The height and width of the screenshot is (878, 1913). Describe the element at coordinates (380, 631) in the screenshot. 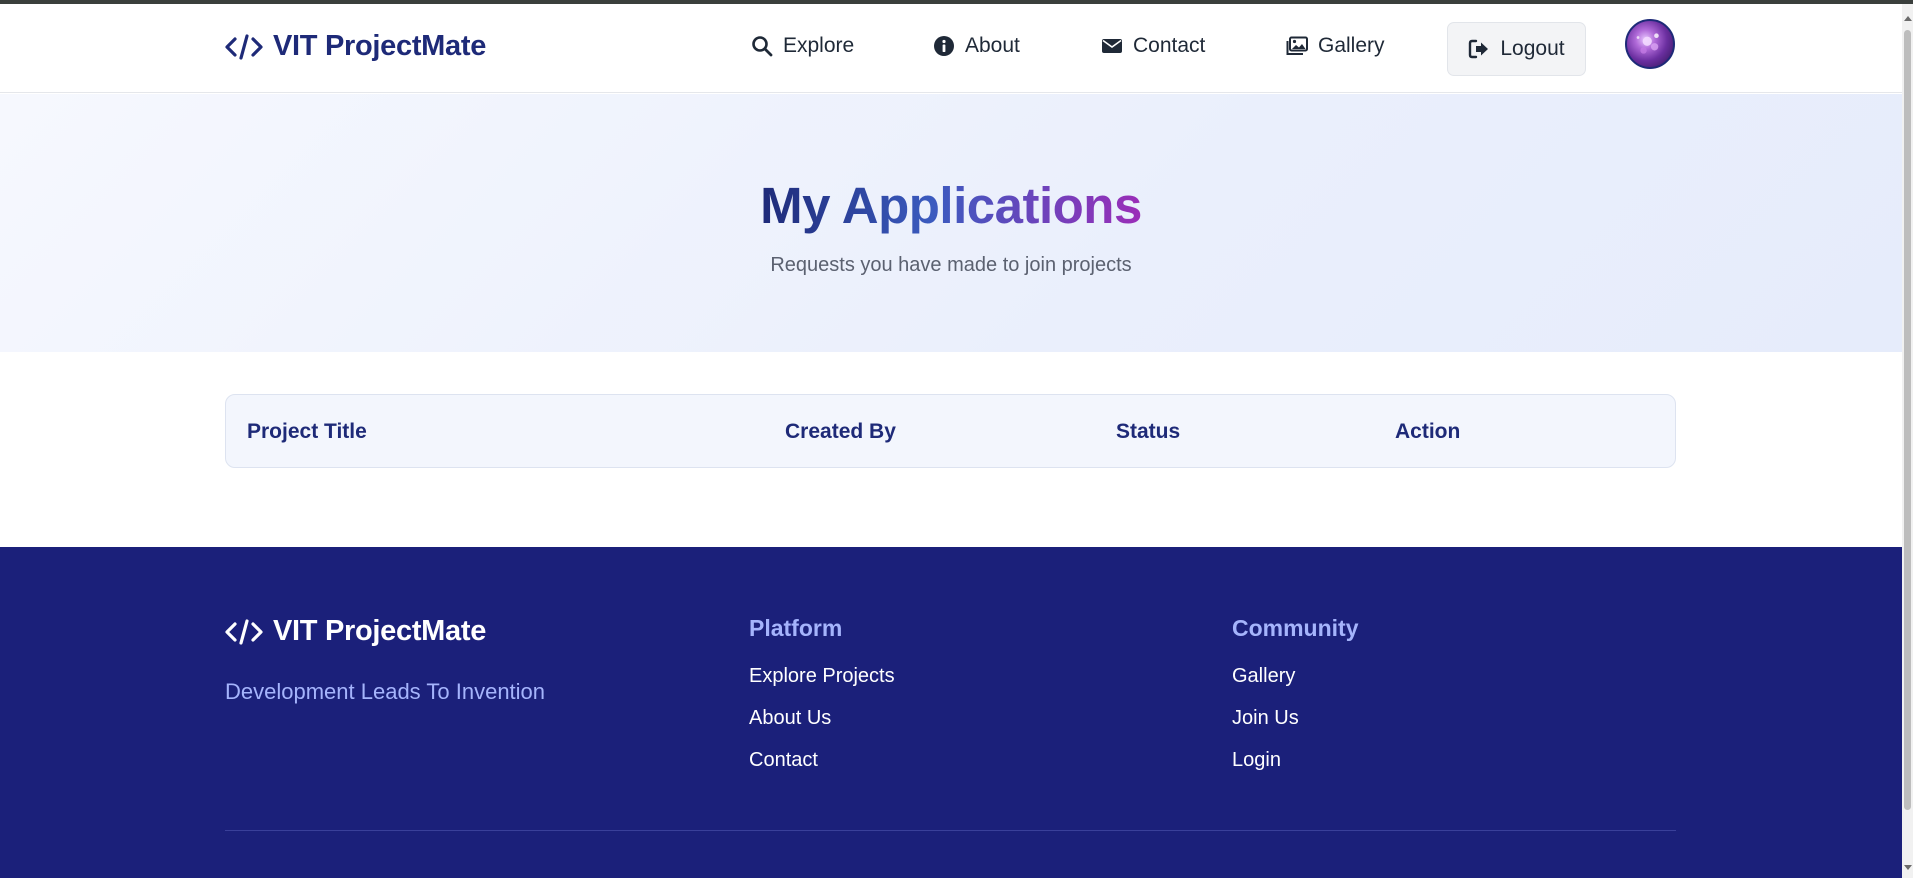

I see `footer-brand-name: VIT ProjectMate` at that location.